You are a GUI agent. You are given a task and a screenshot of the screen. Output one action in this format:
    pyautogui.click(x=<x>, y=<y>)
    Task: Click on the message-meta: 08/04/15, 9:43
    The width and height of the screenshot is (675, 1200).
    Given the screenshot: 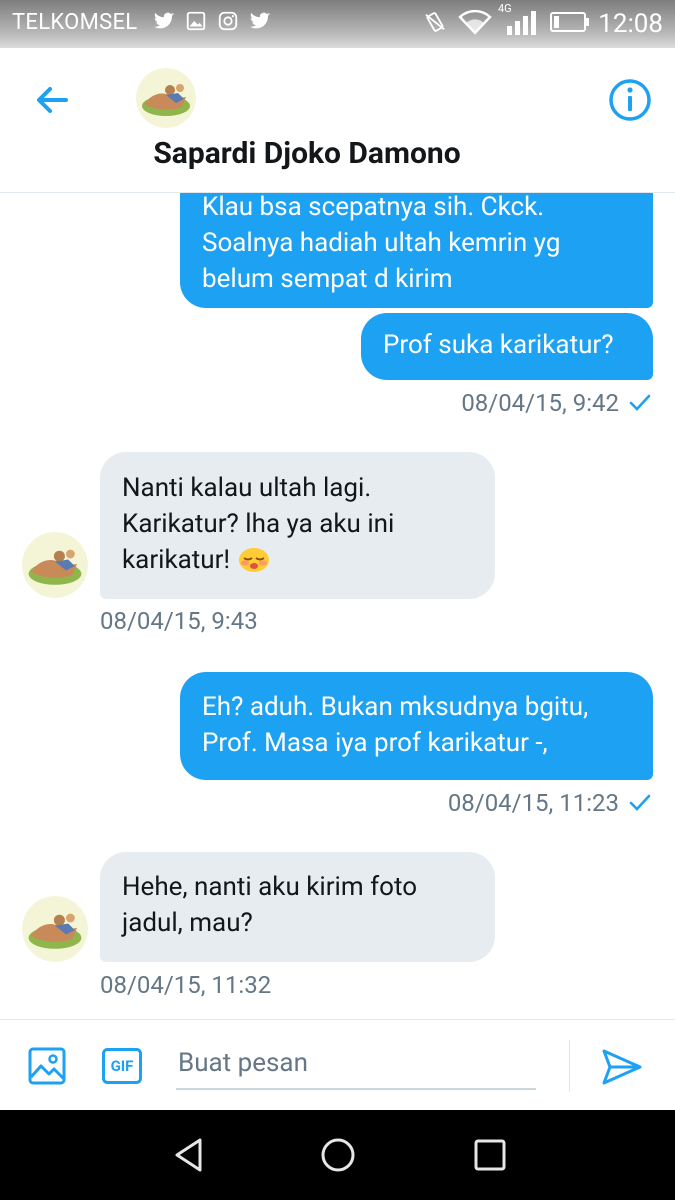 What is the action you would take?
    pyautogui.click(x=179, y=621)
    